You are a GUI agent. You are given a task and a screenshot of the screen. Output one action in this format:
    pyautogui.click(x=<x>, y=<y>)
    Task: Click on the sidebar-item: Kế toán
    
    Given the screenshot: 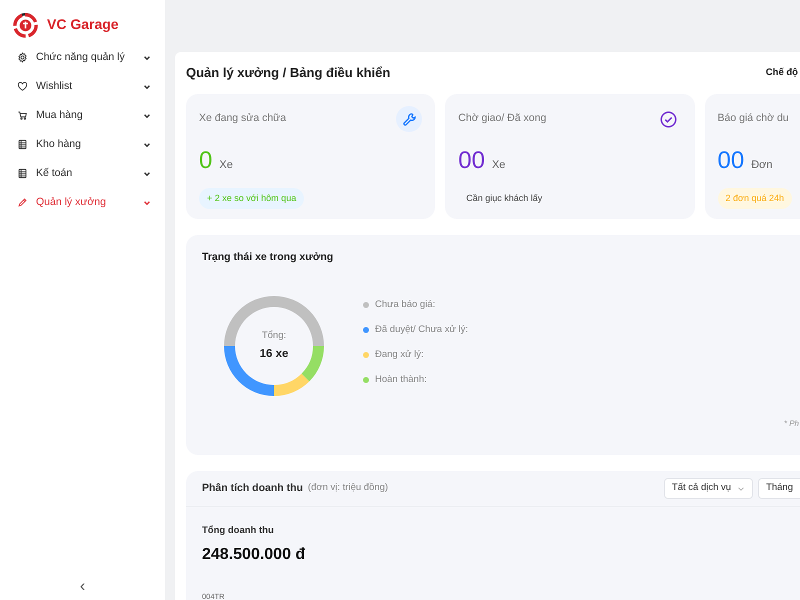 What is the action you would take?
    pyautogui.click(x=82, y=173)
    